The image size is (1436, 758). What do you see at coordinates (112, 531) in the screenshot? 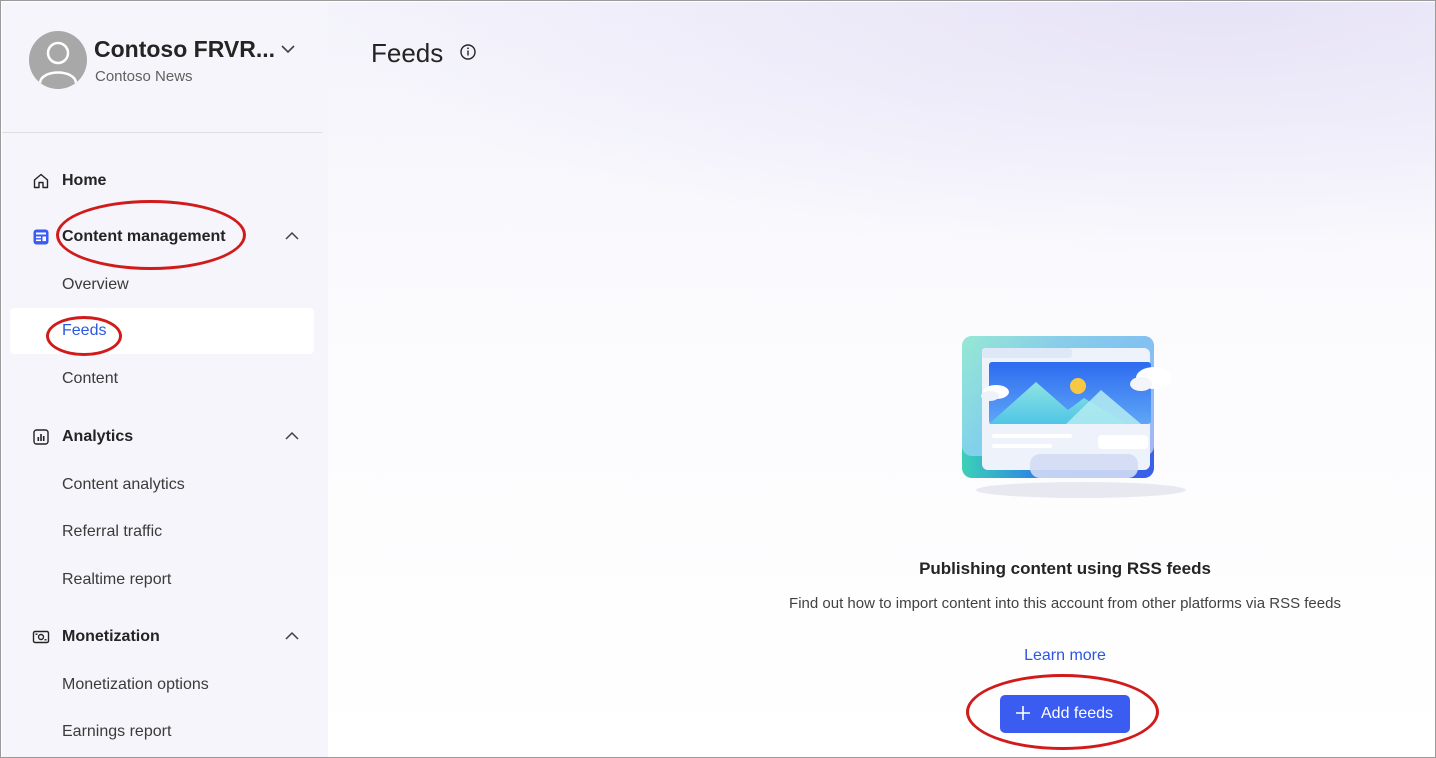
I see `sidebar-item-label: Referral traffic` at bounding box center [112, 531].